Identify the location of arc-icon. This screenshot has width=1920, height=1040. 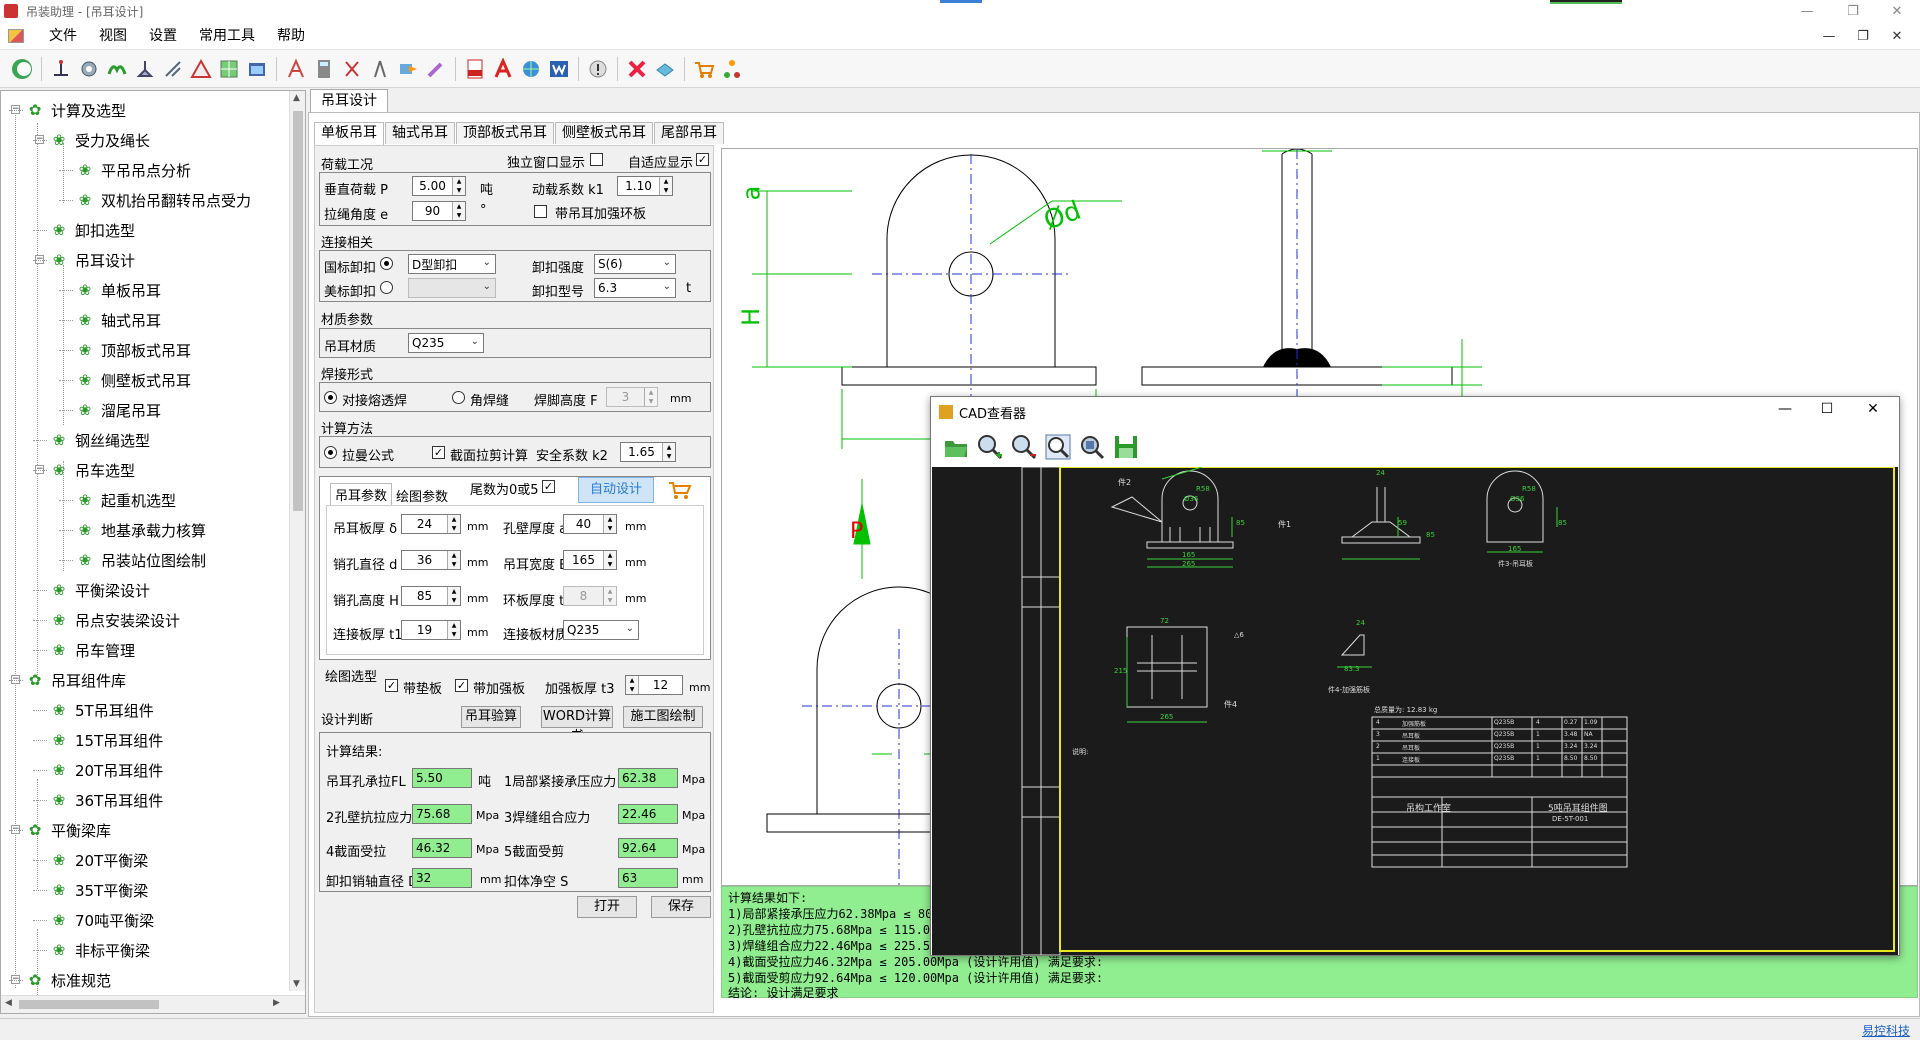
(117, 69).